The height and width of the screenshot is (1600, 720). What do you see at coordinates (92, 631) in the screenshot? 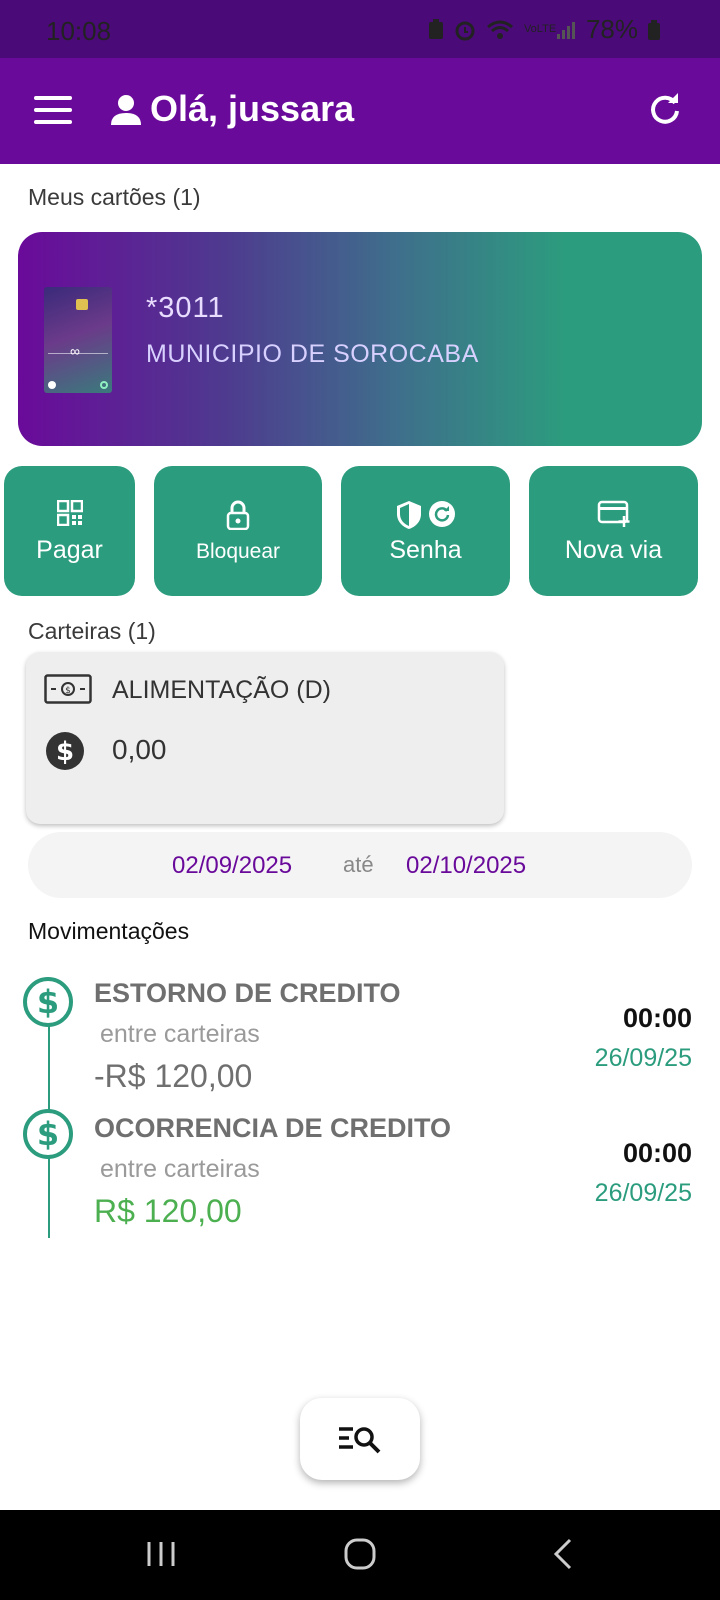
I see `wallets-section-label: Carteiras (1)` at bounding box center [92, 631].